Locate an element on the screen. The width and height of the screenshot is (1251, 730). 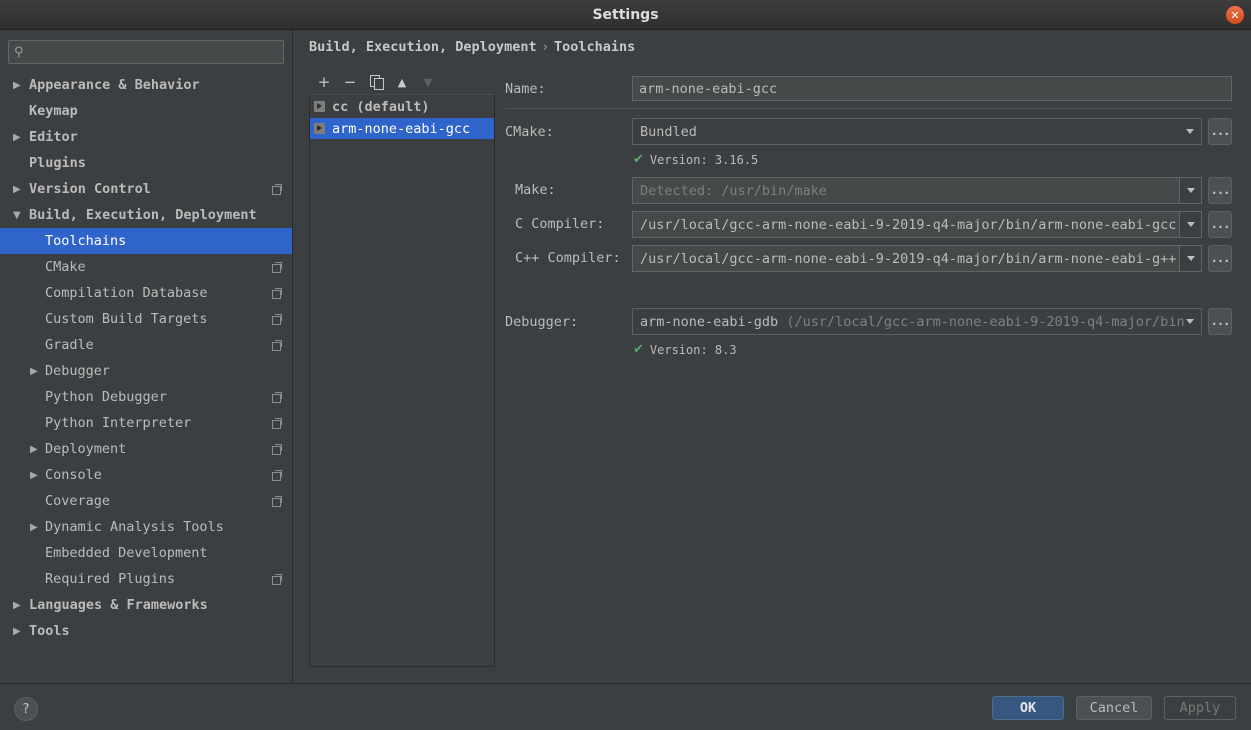
ok-button: OK is located at coordinates (1028, 708).